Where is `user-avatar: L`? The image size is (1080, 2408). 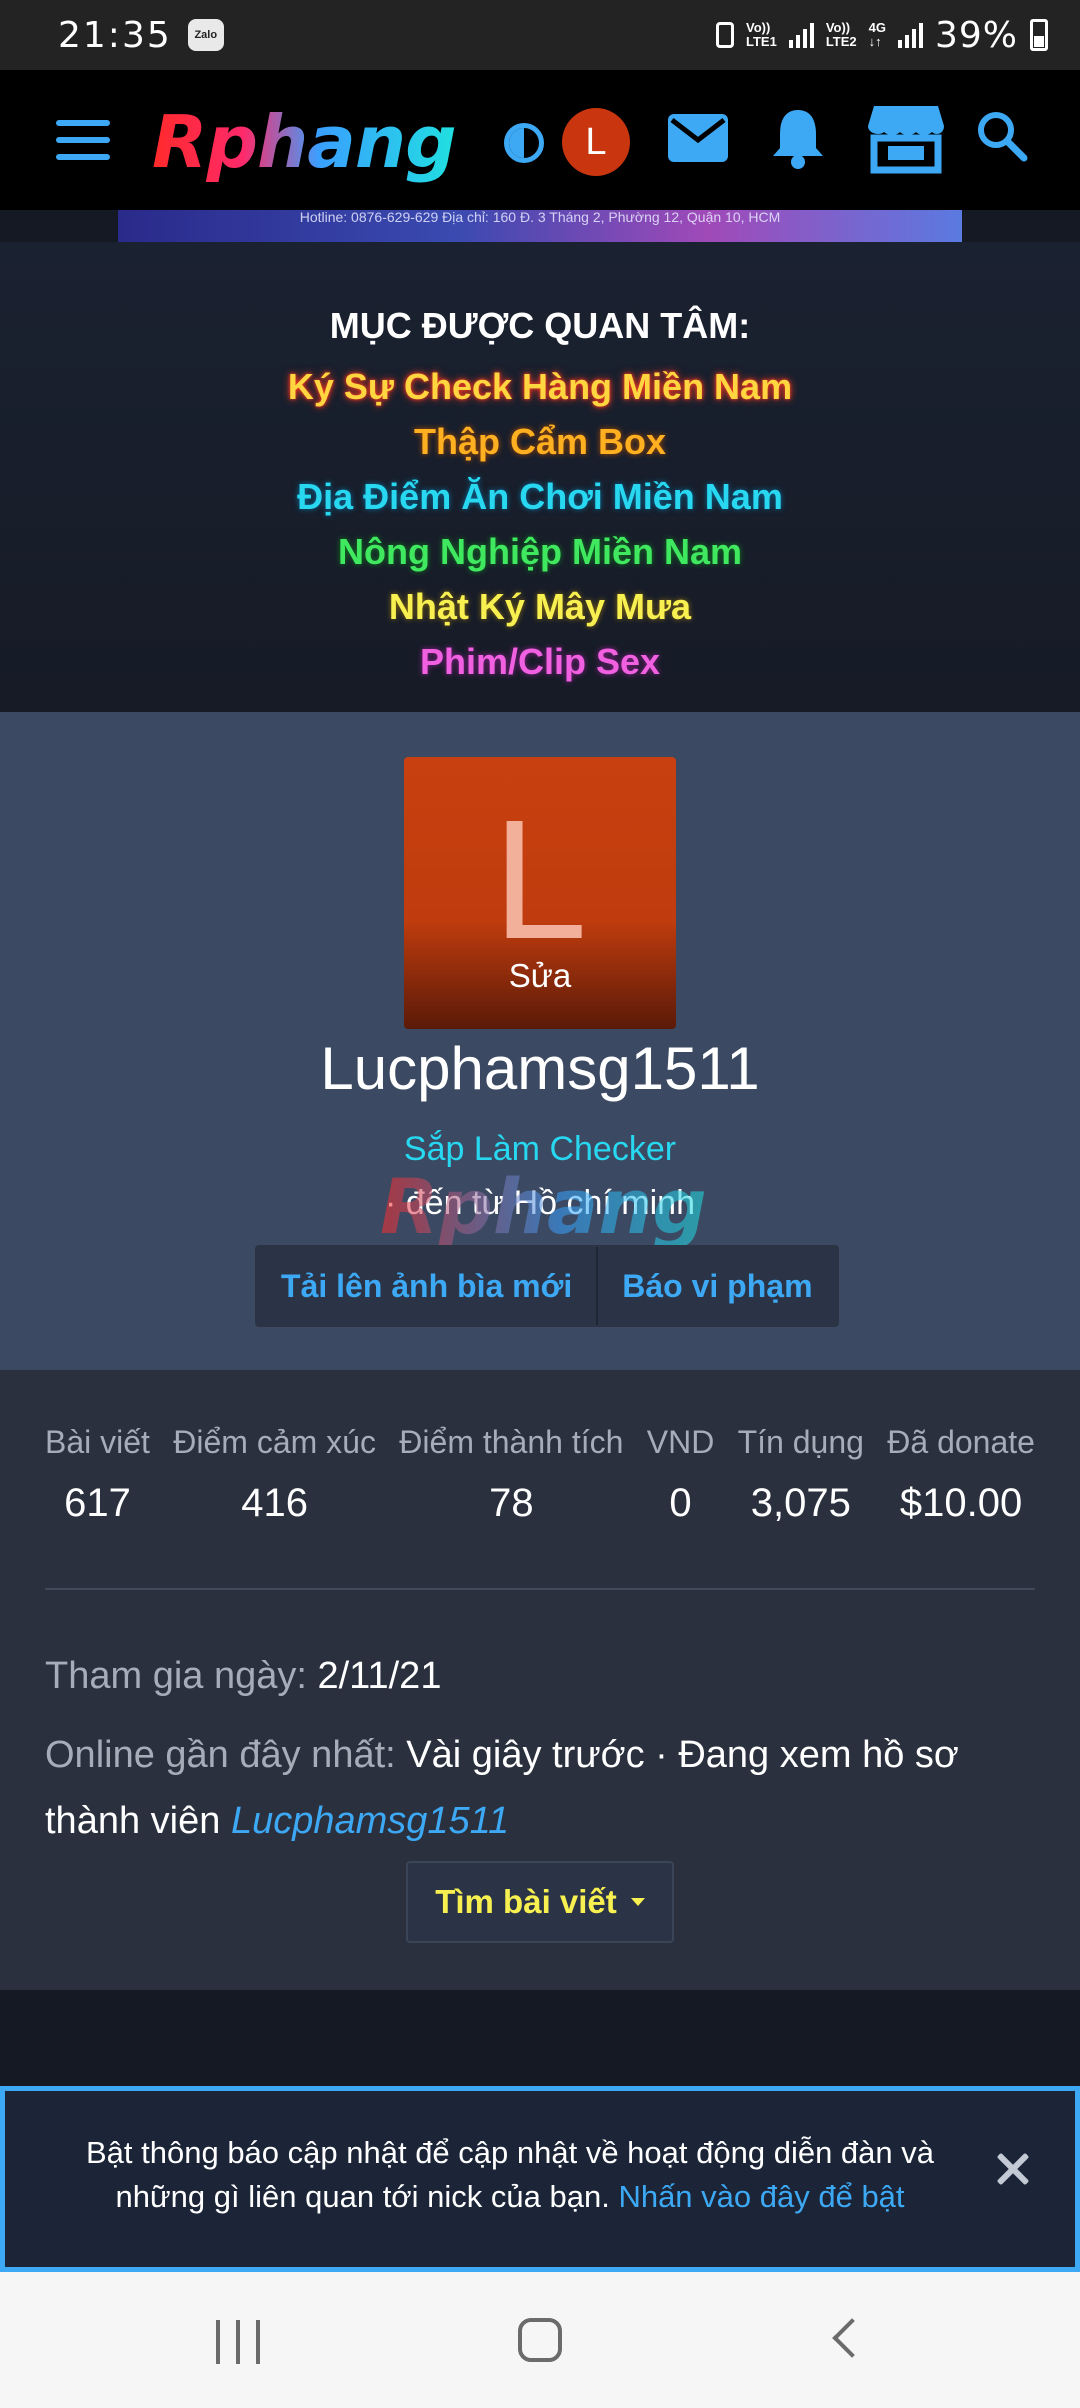 user-avatar: L is located at coordinates (596, 142).